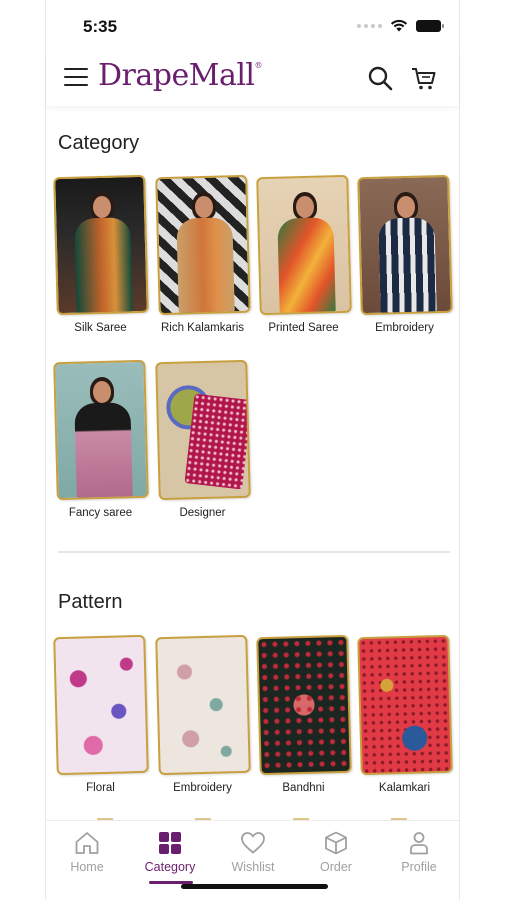  What do you see at coordinates (90, 602) in the screenshot?
I see `section-title-pattern: Pattern` at bounding box center [90, 602].